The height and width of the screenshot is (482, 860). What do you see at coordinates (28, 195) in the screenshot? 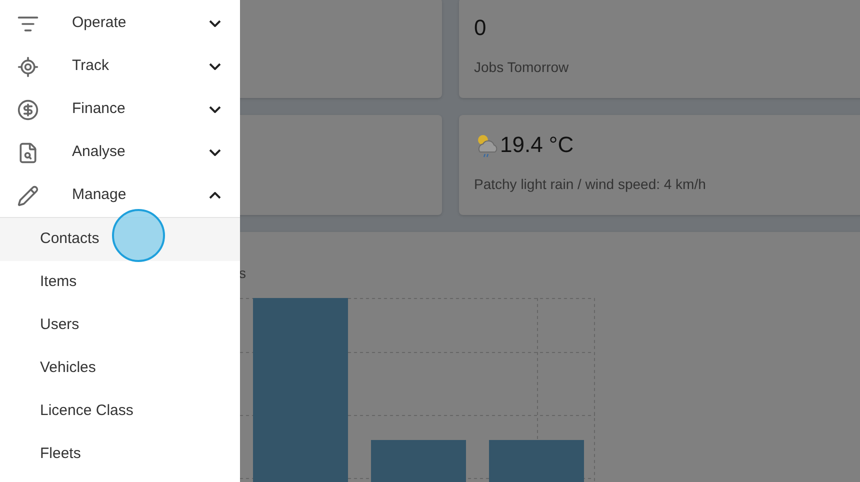
I see `pencil-icon` at bounding box center [28, 195].